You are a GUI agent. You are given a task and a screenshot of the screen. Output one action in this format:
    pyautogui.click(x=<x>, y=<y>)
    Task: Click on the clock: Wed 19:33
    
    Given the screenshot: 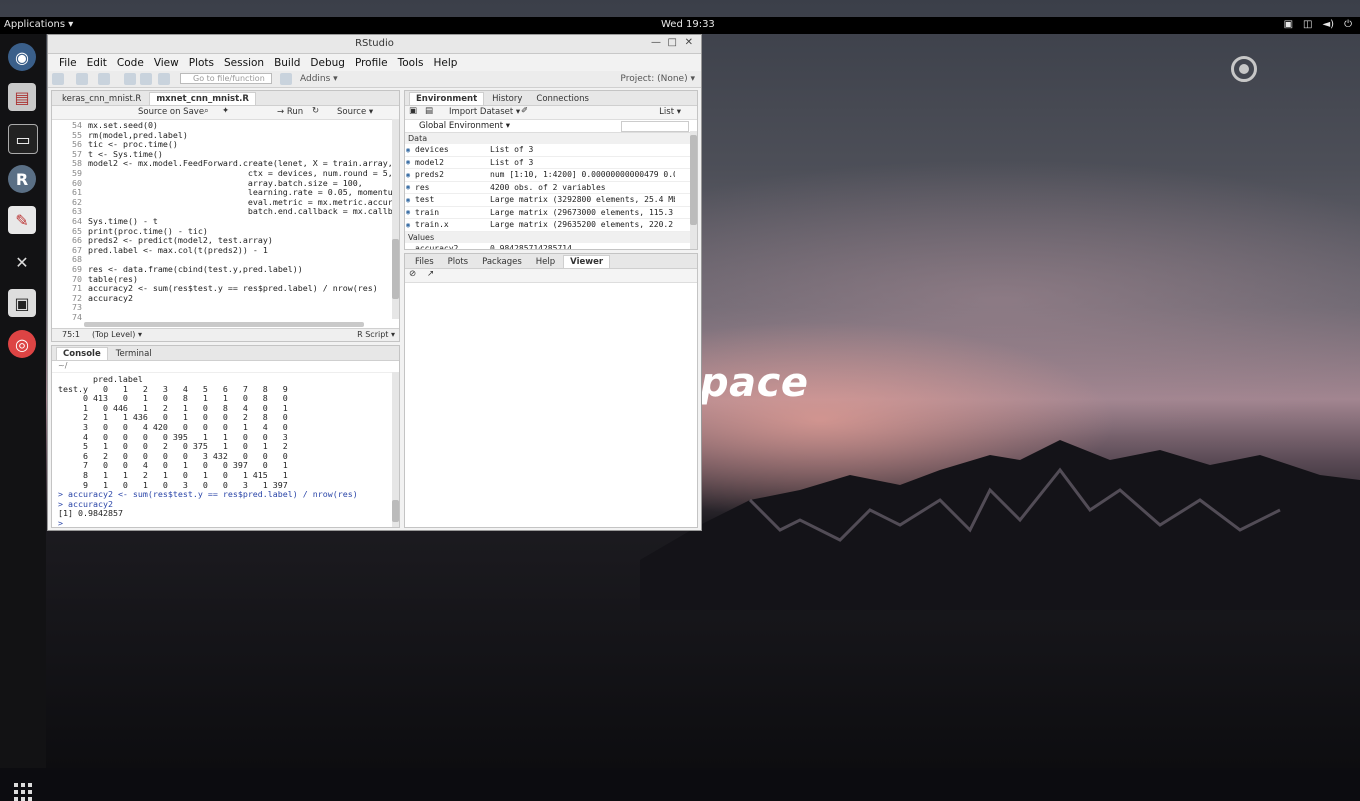 What is the action you would take?
    pyautogui.click(x=688, y=24)
    